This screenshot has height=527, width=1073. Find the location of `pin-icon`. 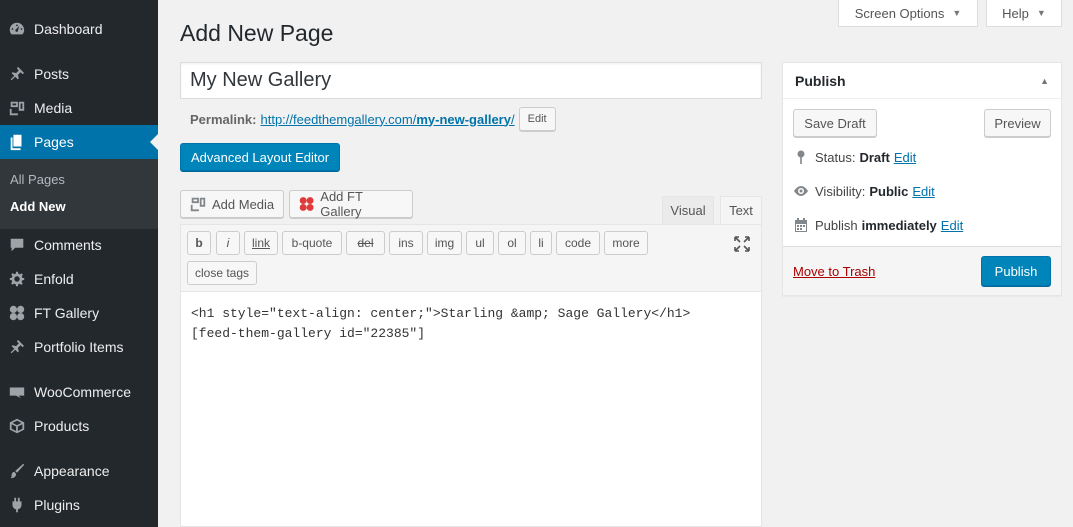

pin-icon is located at coordinates (17, 74).